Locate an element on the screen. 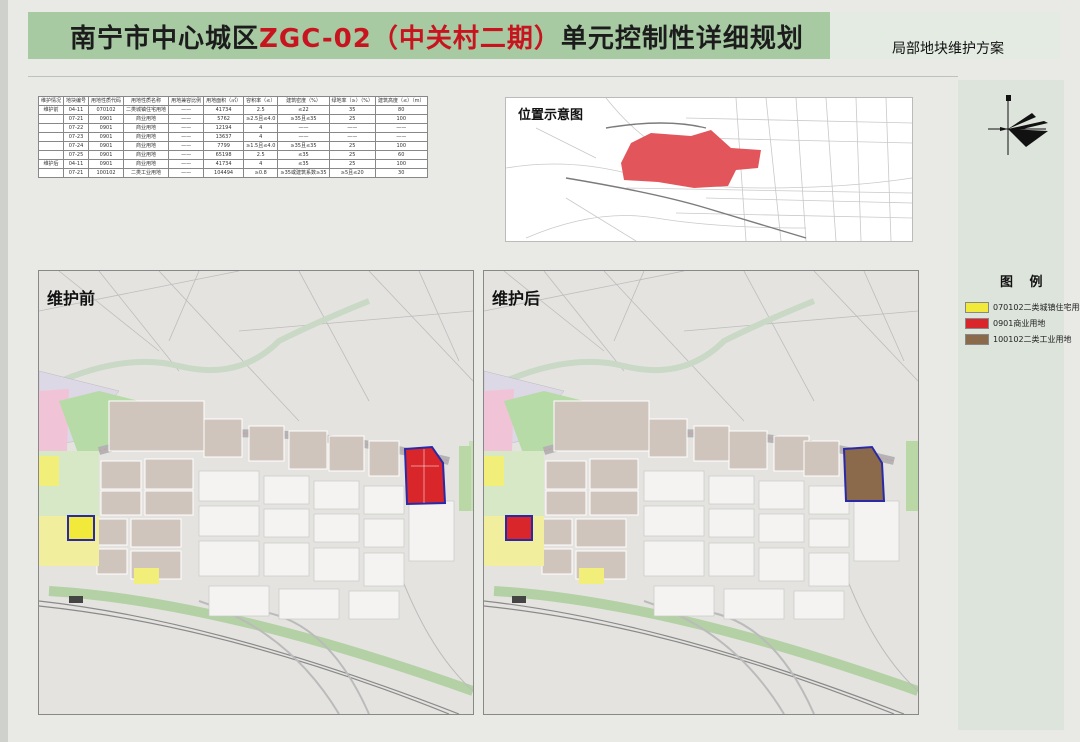  legend-label: 100102二类工业用地 is located at coordinates (1032, 339).